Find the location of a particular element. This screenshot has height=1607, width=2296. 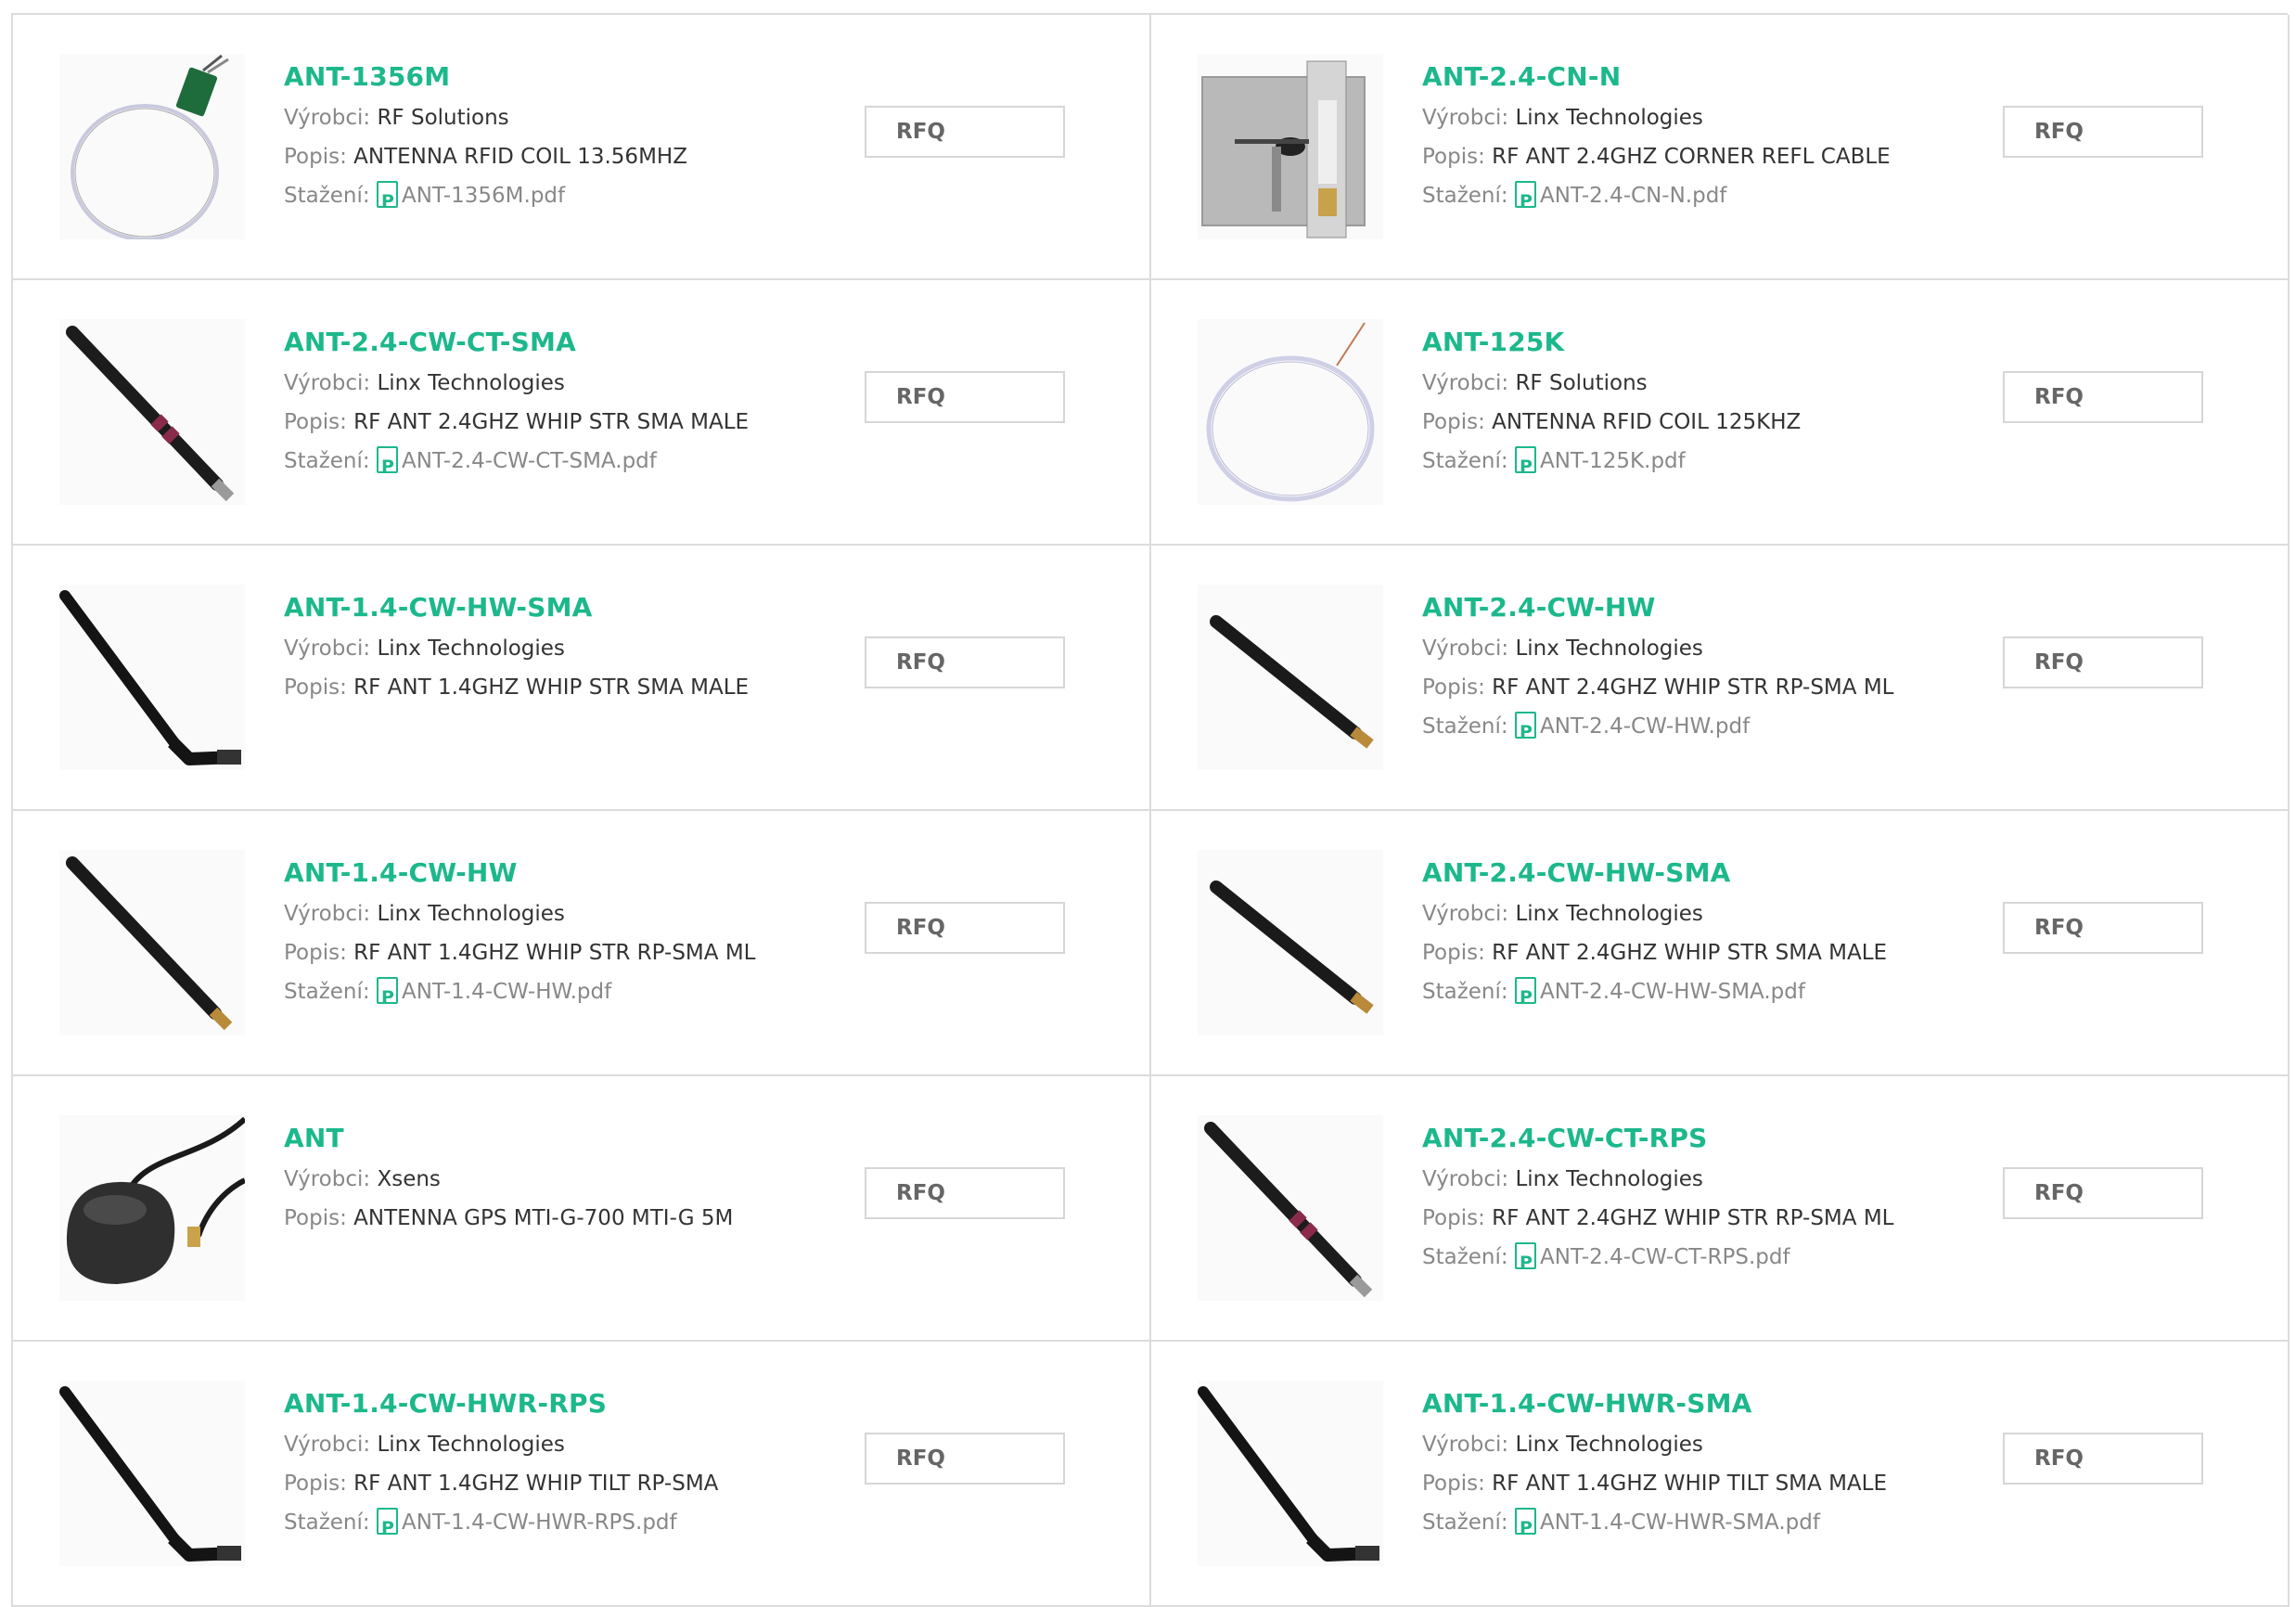

product-card: ANT-1356M Výrobci: RF Solutions Popis is located at coordinates (582, 147).